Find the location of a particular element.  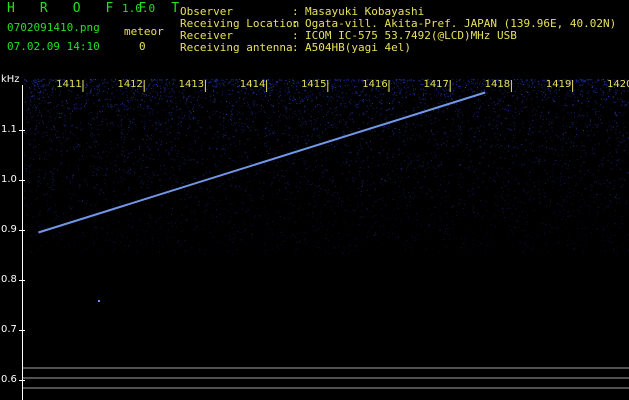

x-tick-label: 1415 is located at coordinates (314, 84).